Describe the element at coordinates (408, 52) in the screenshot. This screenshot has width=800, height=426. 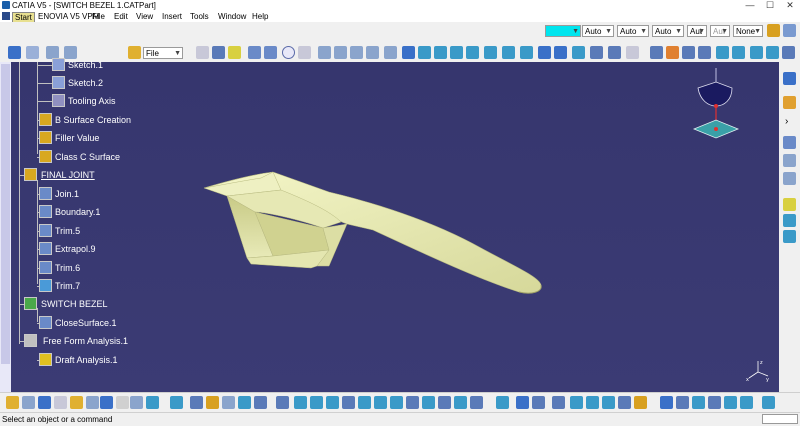
I see `join-toolbar-icon` at that location.